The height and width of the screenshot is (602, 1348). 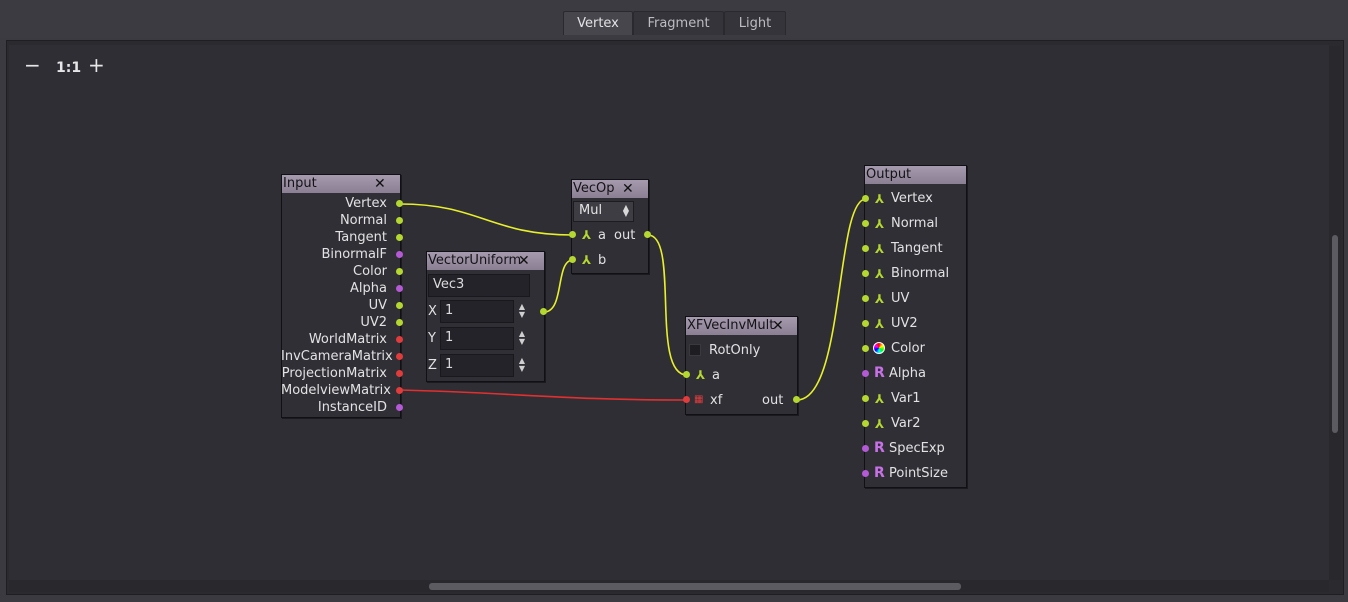 What do you see at coordinates (543, 311) in the screenshot?
I see `output-port-vec3` at bounding box center [543, 311].